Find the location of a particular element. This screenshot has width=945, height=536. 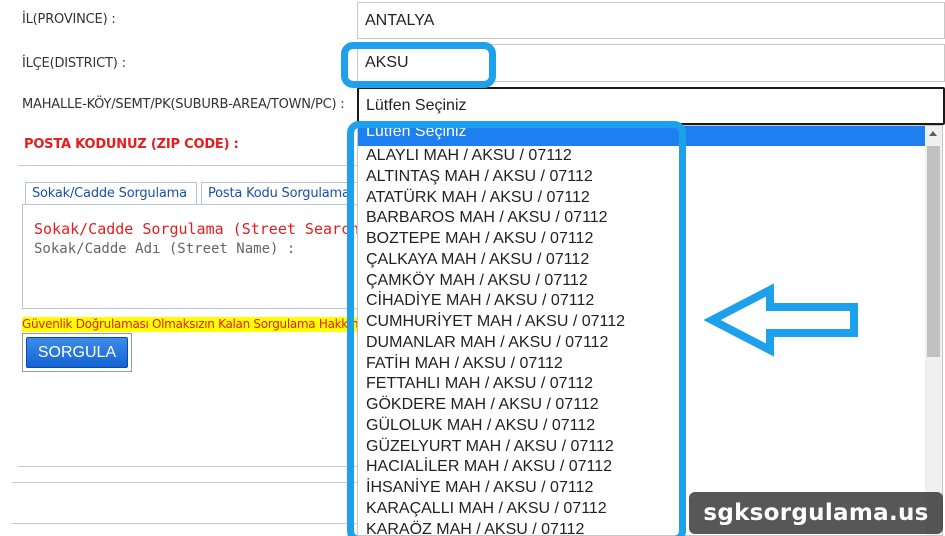

panel-title: Sokak/Cadde Sorgulama (Street Search) is located at coordinates (198, 229).